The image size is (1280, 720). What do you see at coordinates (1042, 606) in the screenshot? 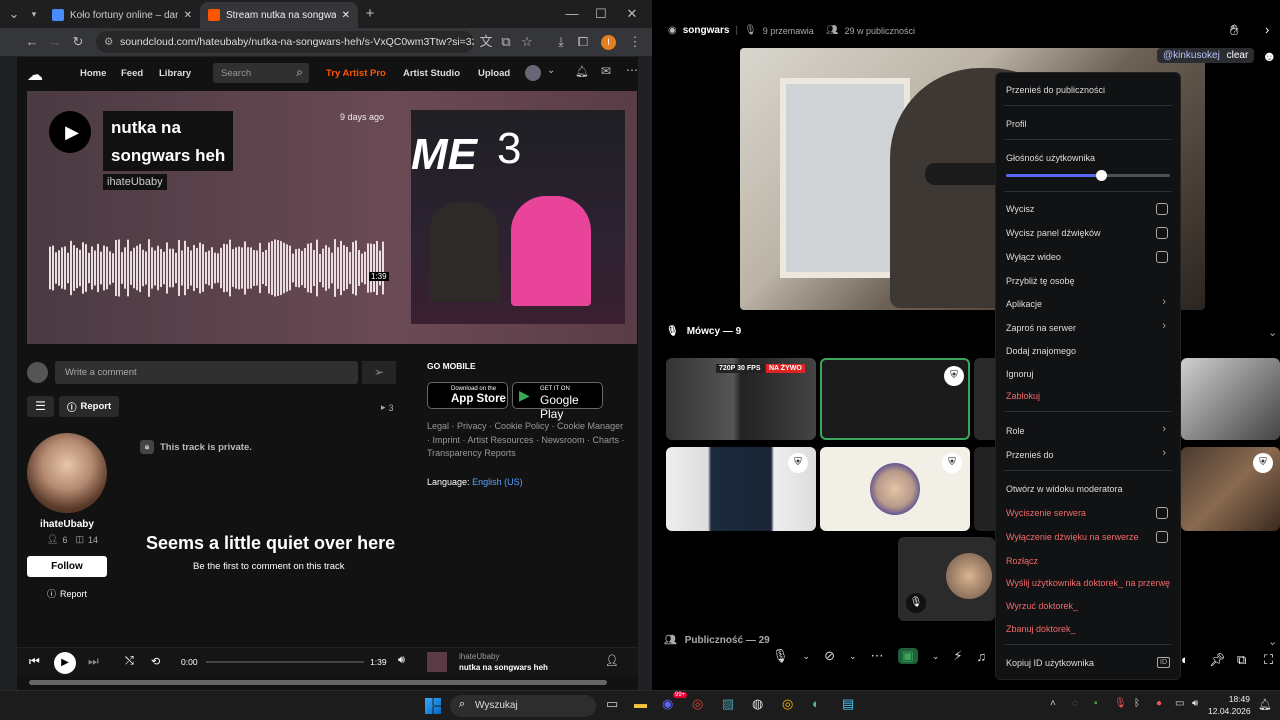
I see `menu-kick: Wyrzuć doktorek_` at bounding box center [1042, 606].